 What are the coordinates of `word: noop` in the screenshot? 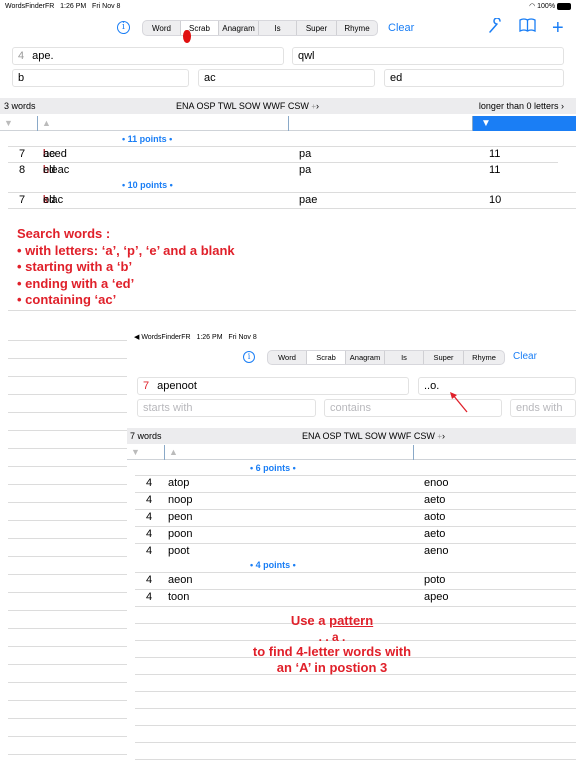 It's located at (180, 500).